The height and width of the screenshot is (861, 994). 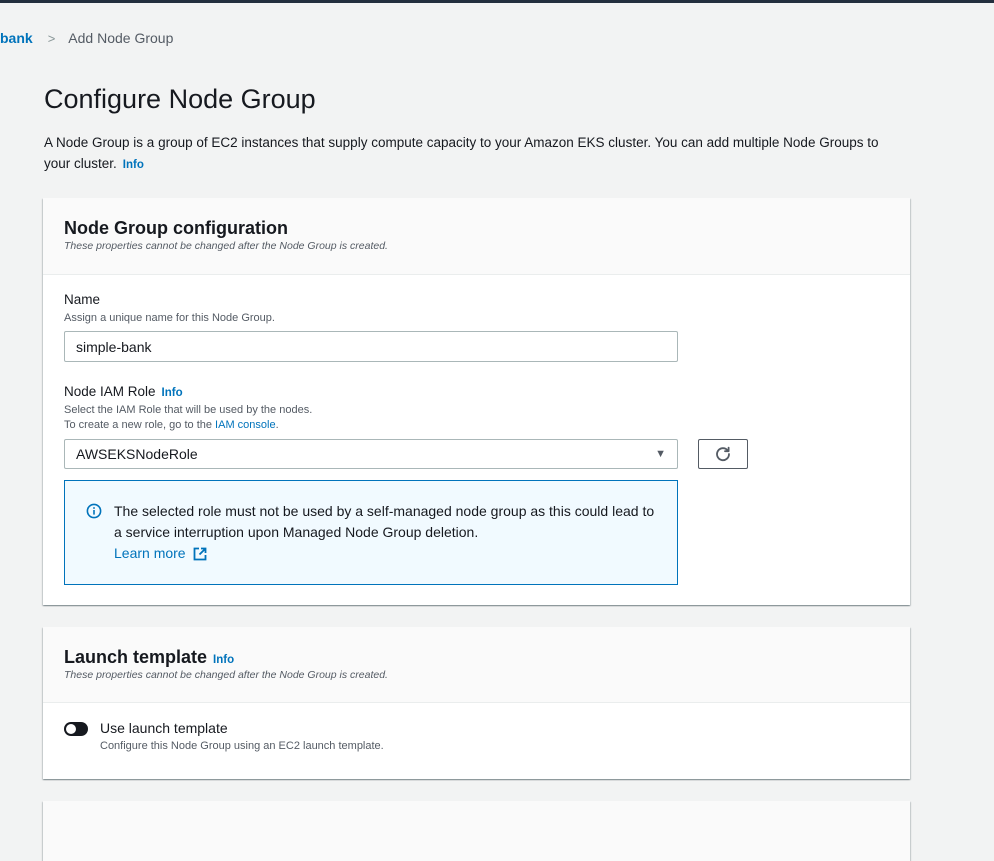 I want to click on toggle-knob, so click(x=71, y=729).